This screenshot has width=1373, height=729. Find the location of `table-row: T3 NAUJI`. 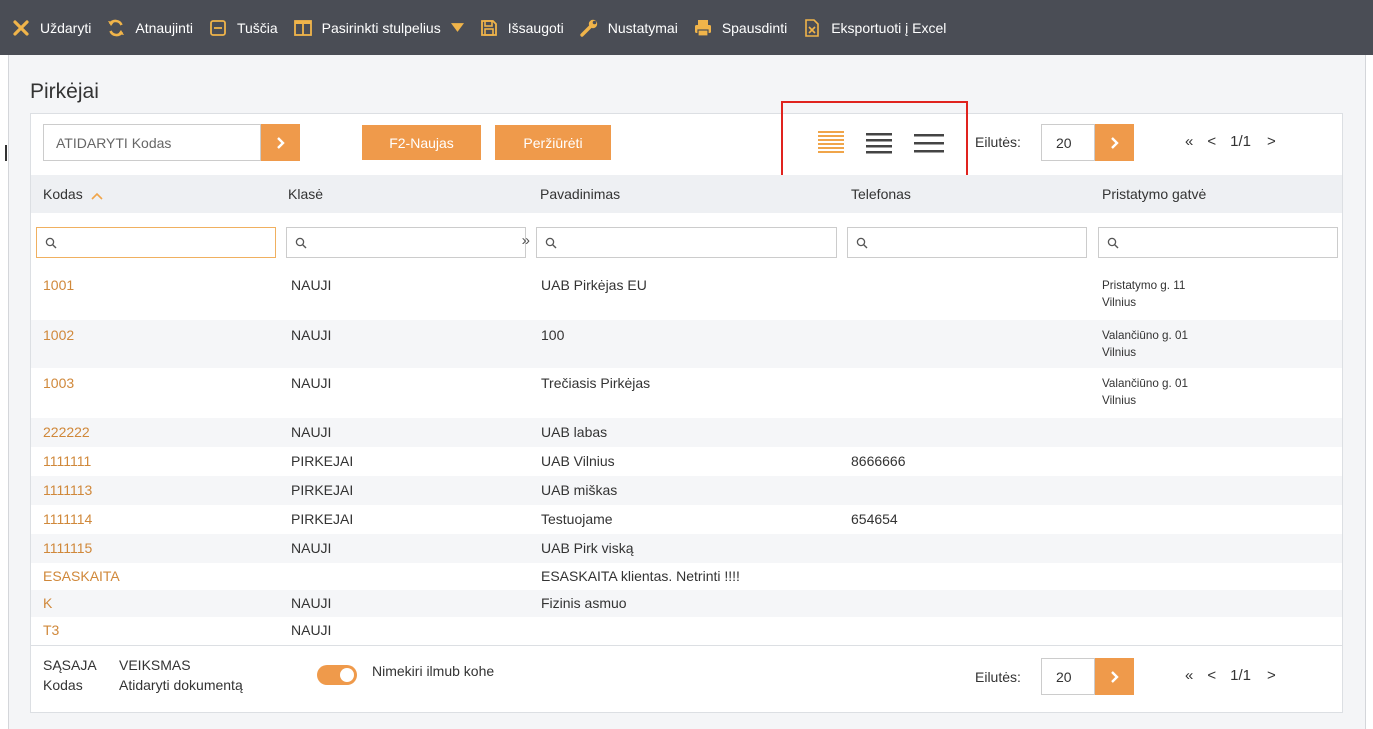

table-row: T3 NAUJI is located at coordinates (686, 631).